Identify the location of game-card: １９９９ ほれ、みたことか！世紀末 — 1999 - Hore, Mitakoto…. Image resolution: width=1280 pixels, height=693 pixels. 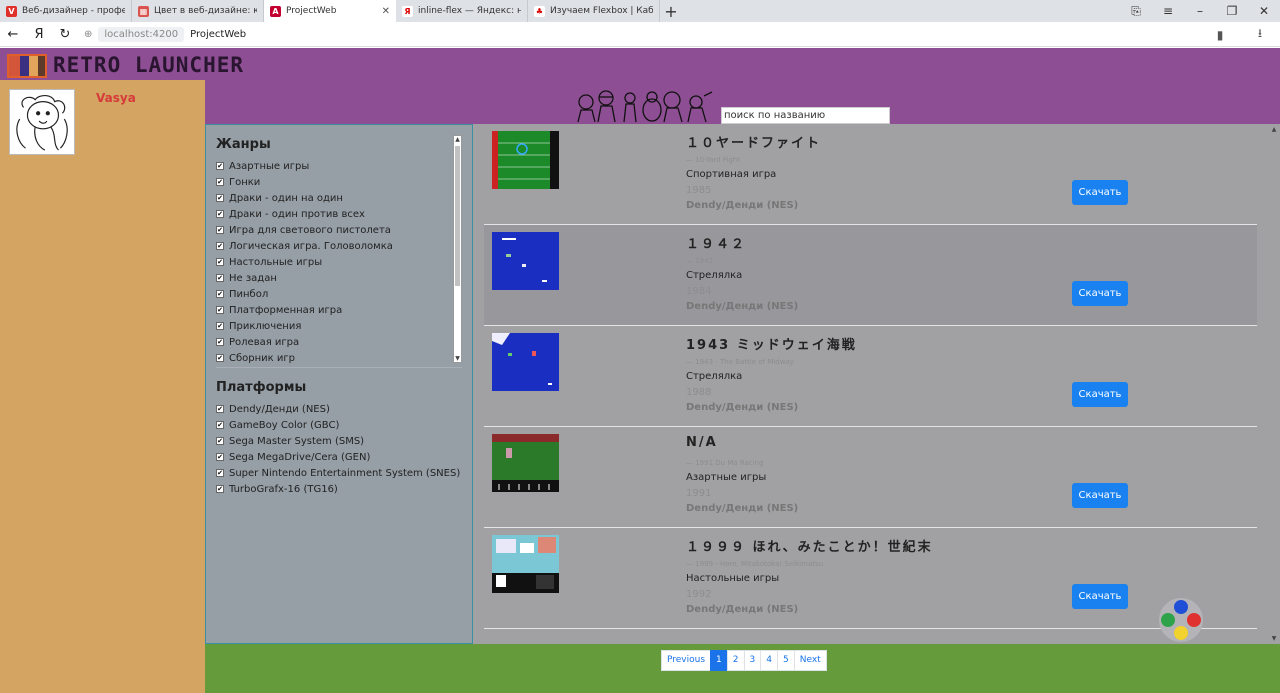
(870, 578).